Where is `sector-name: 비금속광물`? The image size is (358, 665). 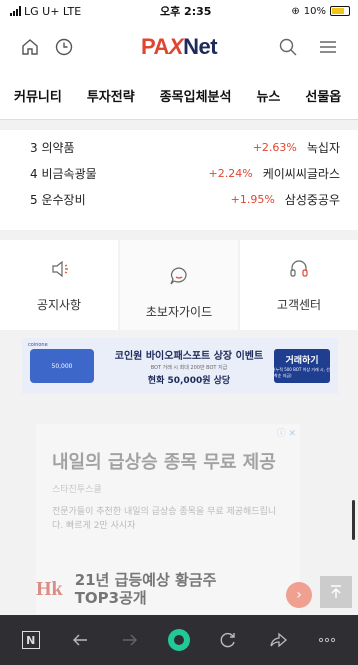
sector-name: 비금속광물 is located at coordinates (69, 173).